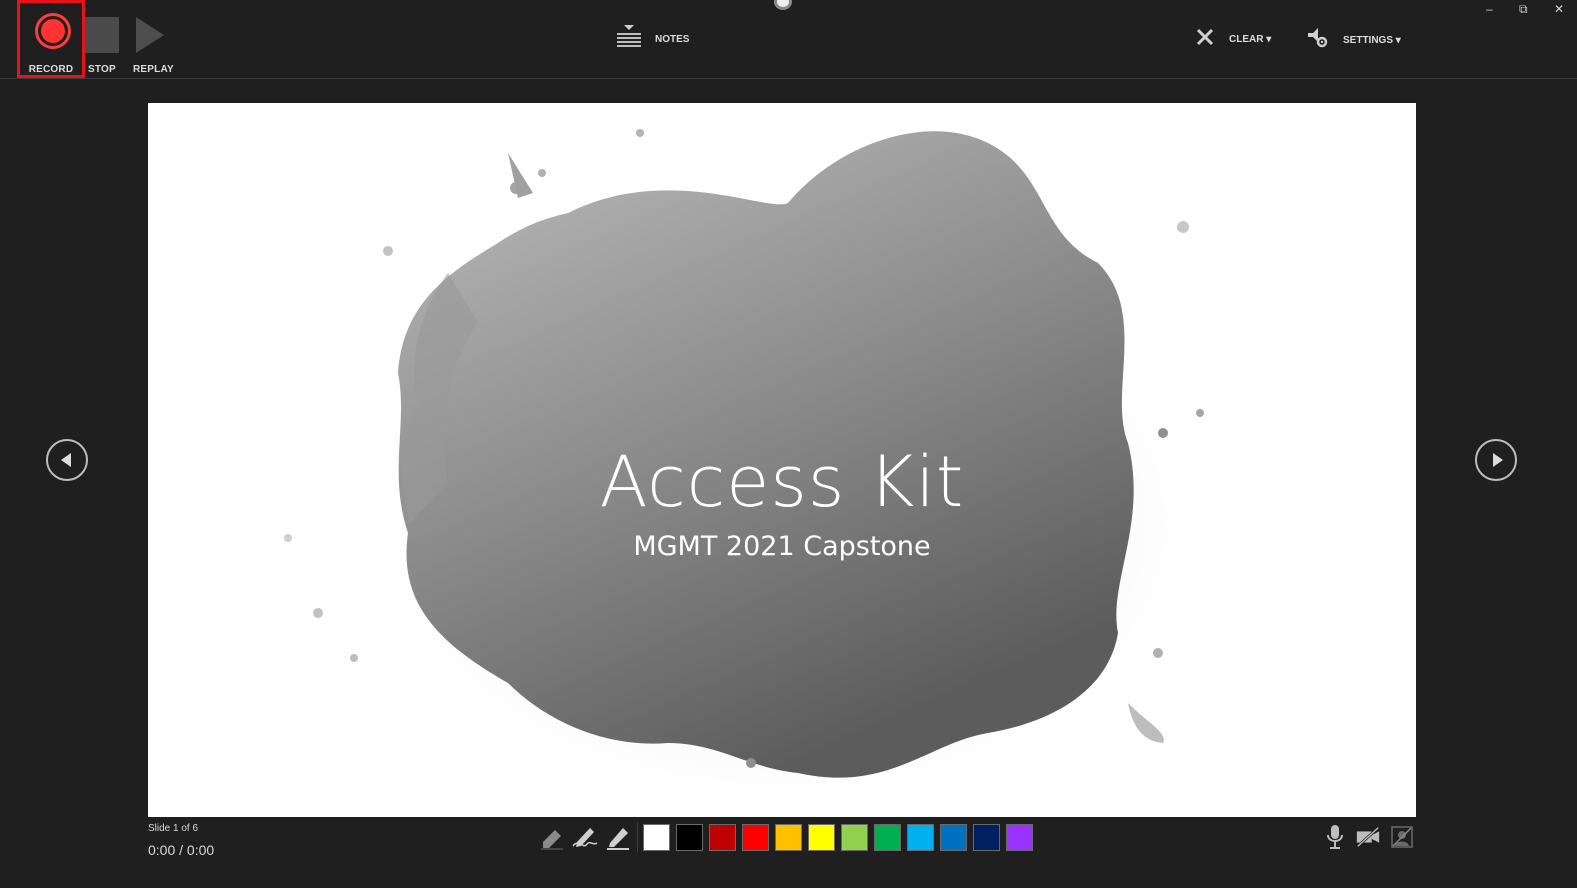 The image size is (1577, 888). What do you see at coordinates (986, 837) in the screenshot?
I see `color-swatch-dark-blue` at bounding box center [986, 837].